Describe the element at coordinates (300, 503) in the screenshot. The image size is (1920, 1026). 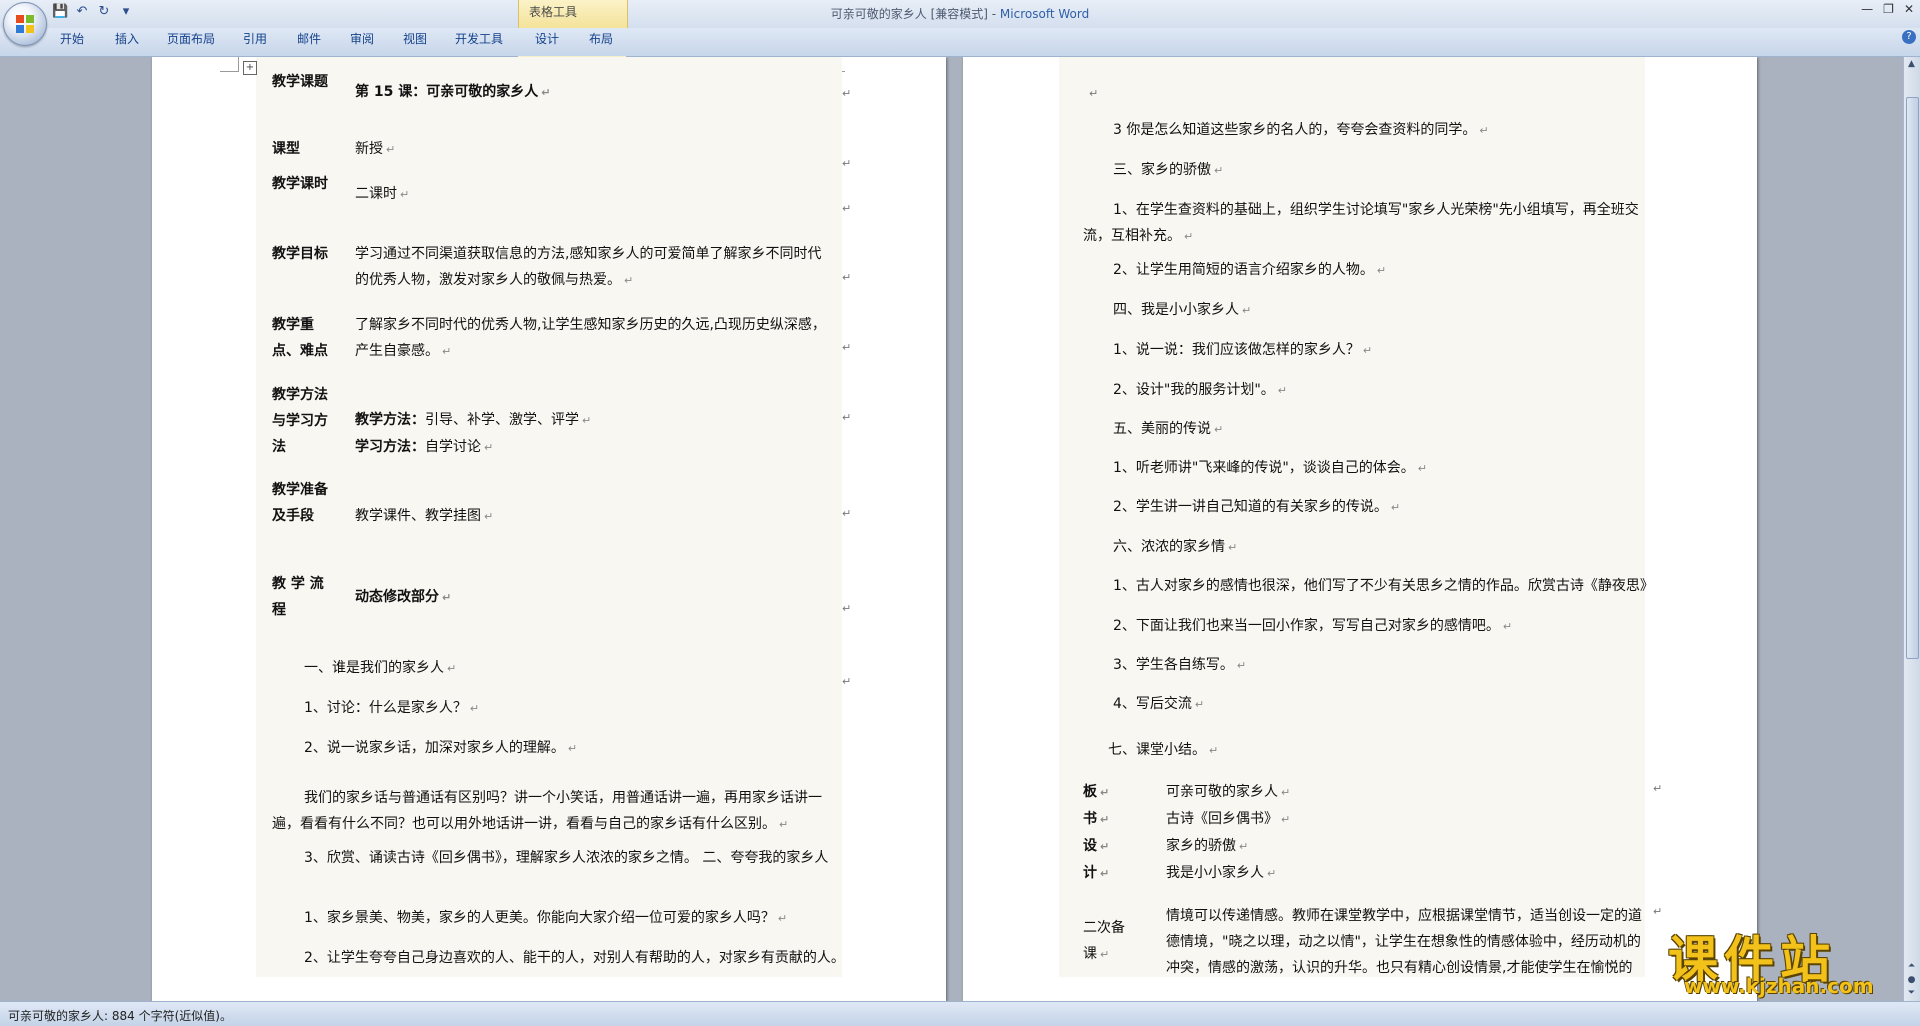
I see `row-label-preparation: 教学准备及手段` at that location.